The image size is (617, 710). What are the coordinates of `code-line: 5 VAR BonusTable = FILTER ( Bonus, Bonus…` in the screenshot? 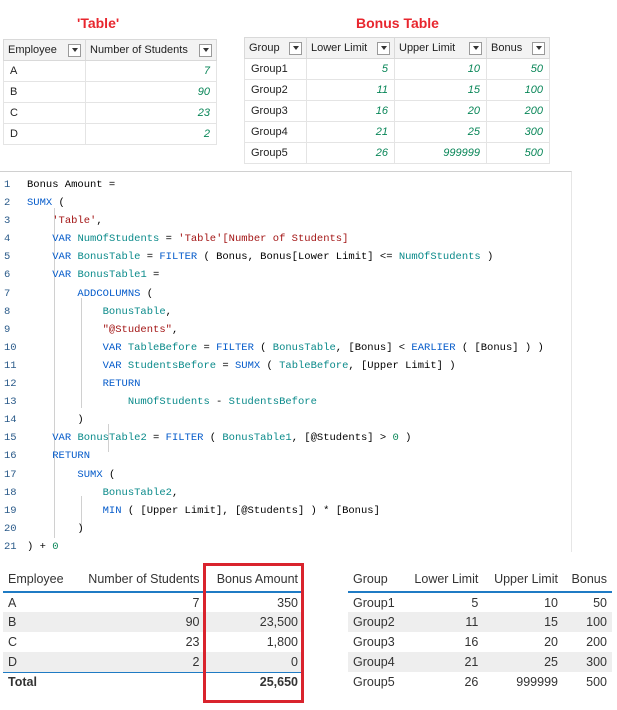 It's located at (285, 257).